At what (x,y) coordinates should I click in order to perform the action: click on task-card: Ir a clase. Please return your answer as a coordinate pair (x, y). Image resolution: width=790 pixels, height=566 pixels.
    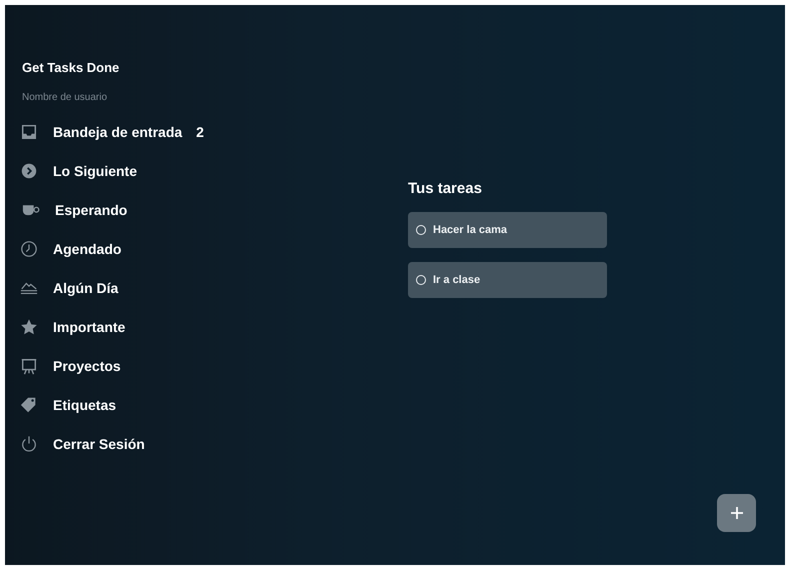
    Looking at the image, I should click on (507, 280).